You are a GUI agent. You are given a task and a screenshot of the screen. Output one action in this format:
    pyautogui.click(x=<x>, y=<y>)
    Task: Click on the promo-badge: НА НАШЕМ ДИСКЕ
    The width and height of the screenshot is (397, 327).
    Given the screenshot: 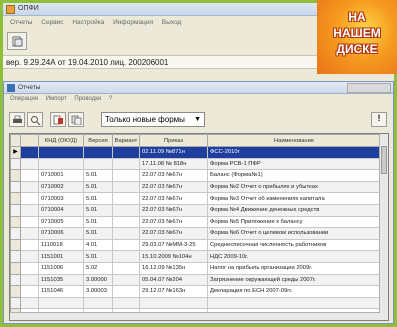 What is the action you would take?
    pyautogui.click(x=357, y=37)
    